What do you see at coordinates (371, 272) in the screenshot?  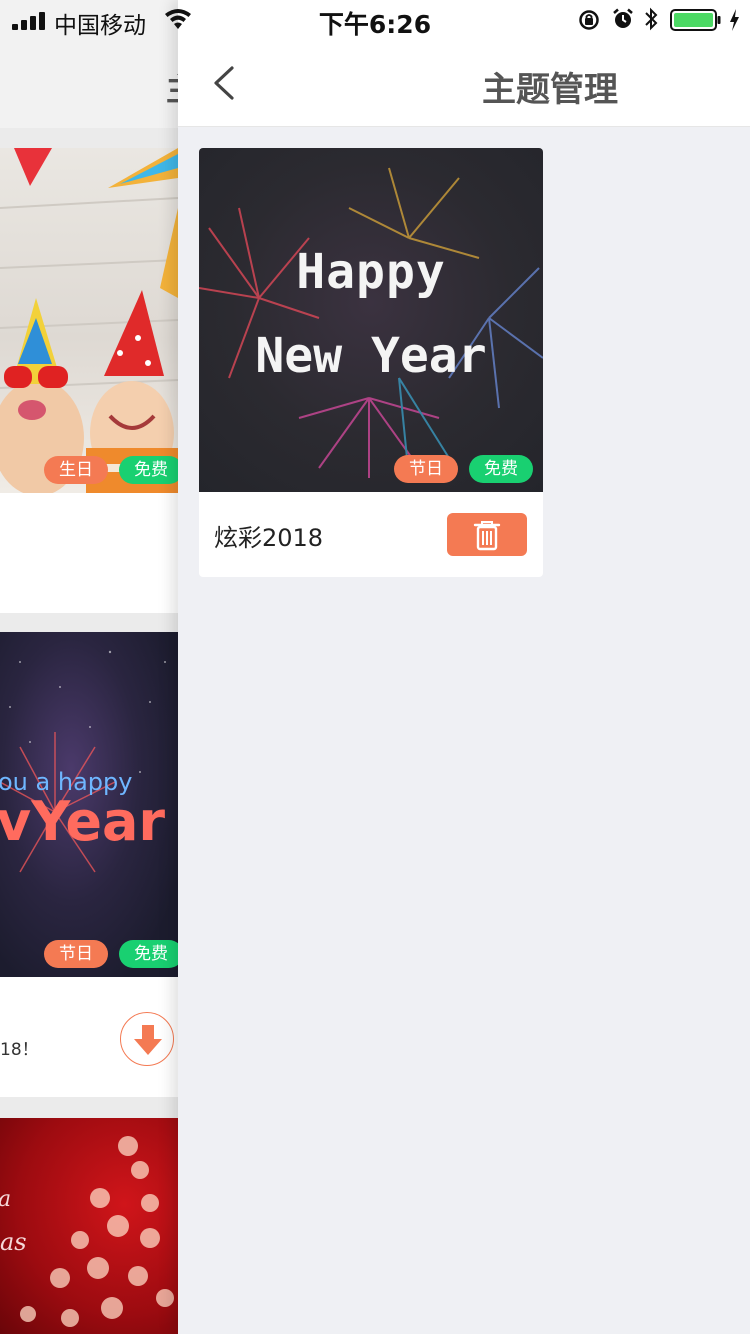 I see `thumbnail-text: Happy` at bounding box center [371, 272].